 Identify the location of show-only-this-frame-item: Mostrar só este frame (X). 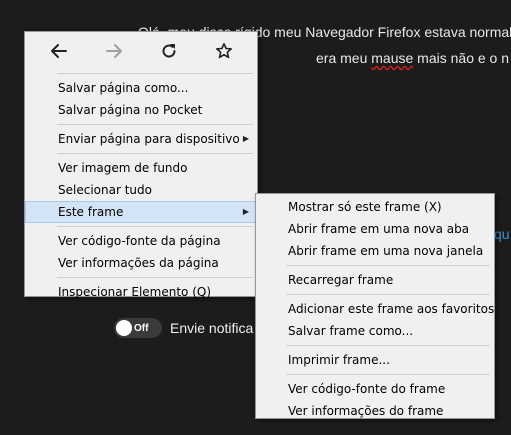
(375, 207).